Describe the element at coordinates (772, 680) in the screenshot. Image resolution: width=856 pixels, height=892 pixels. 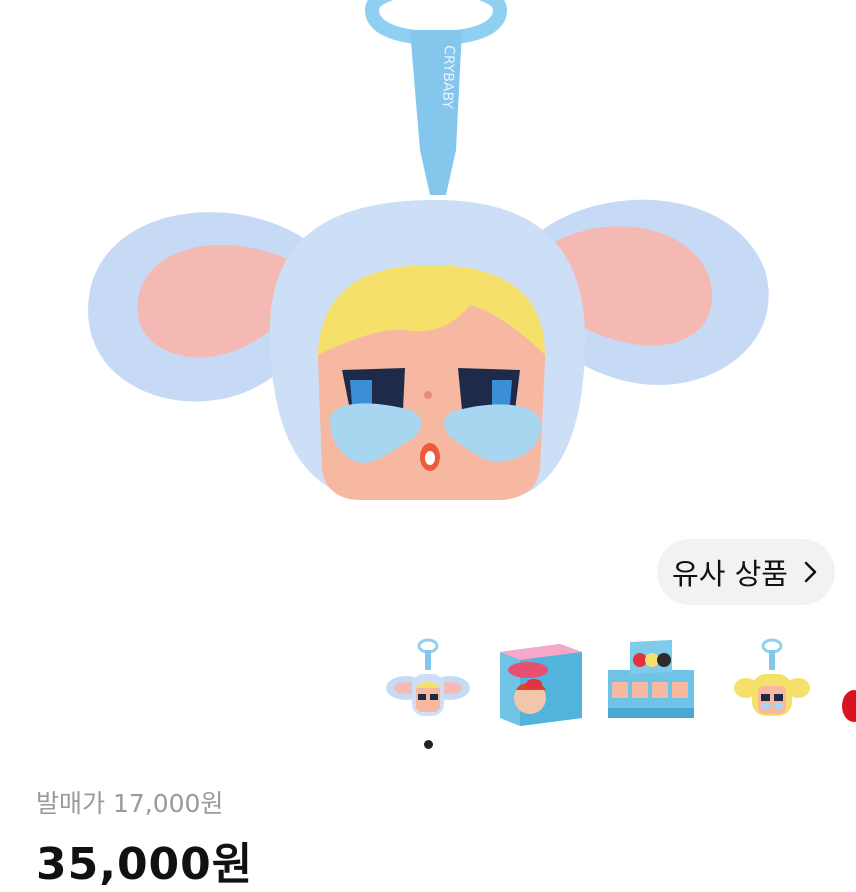
I see `thumbnail-keychain-blonde` at that location.